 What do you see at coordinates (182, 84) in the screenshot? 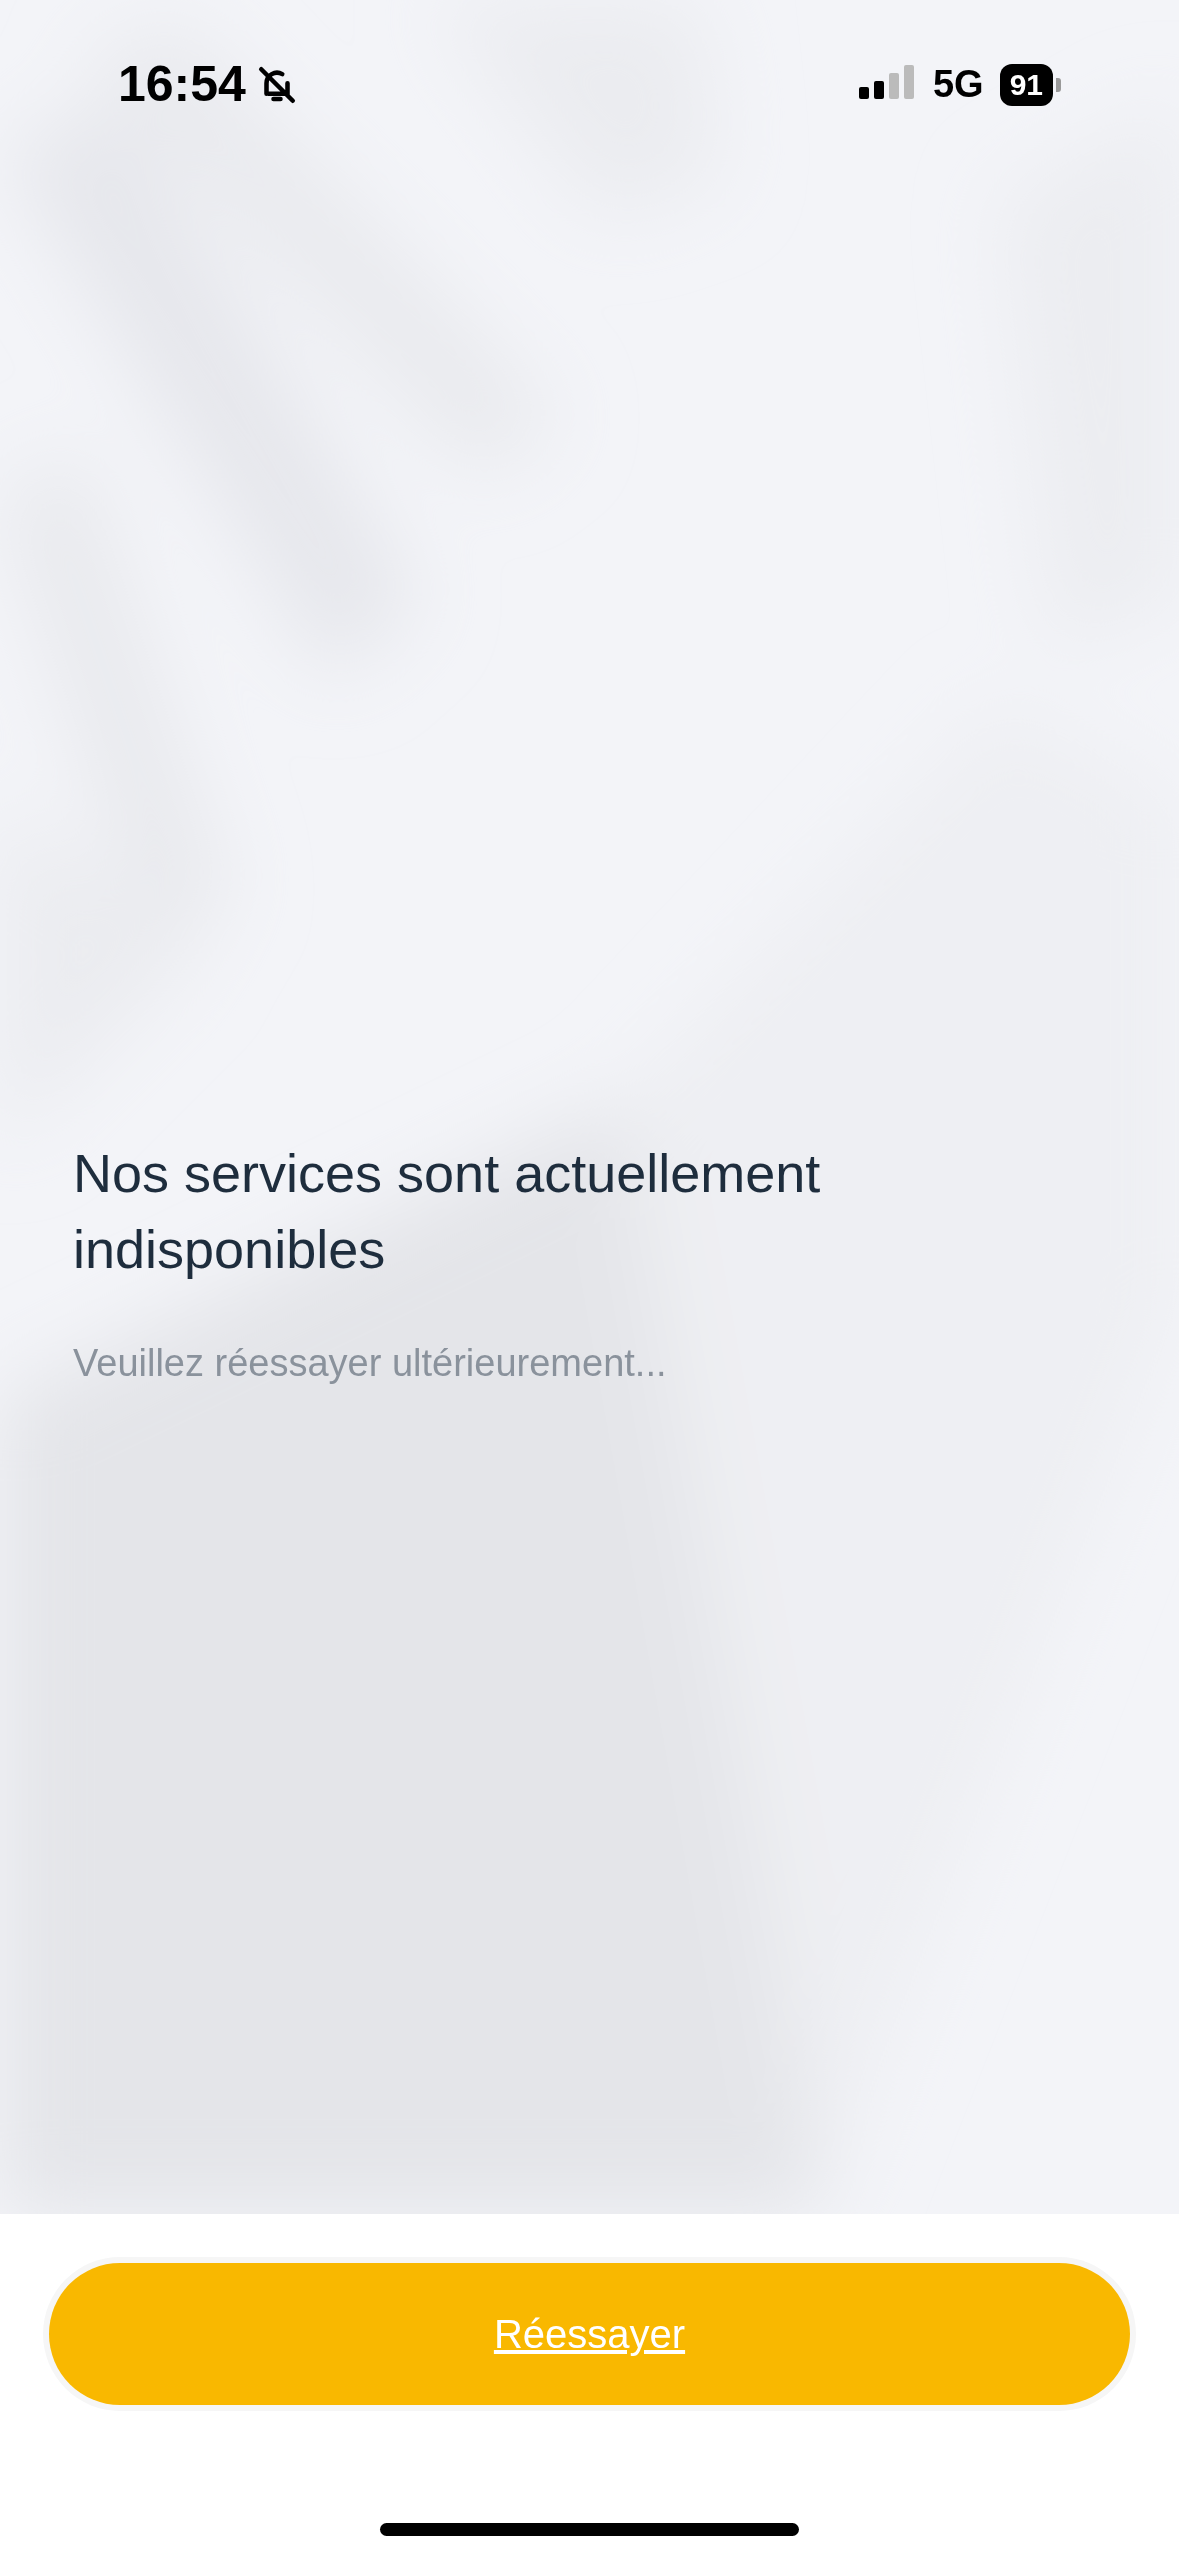
I see `status-time: 16:54` at bounding box center [182, 84].